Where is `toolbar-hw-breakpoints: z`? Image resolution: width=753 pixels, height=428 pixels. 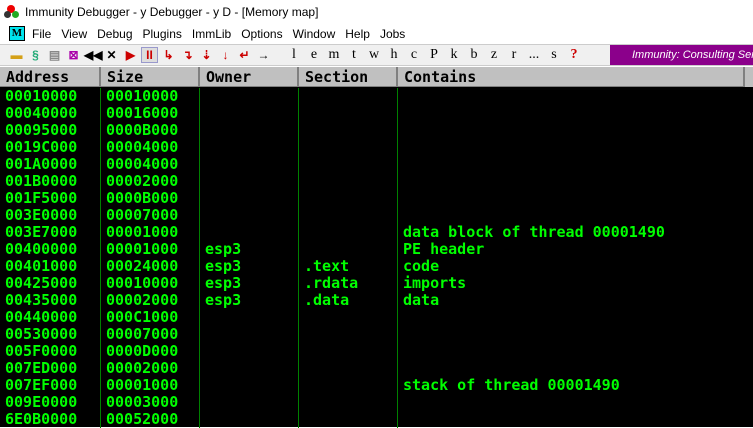
toolbar-hw-breakpoints: z is located at coordinates (494, 55).